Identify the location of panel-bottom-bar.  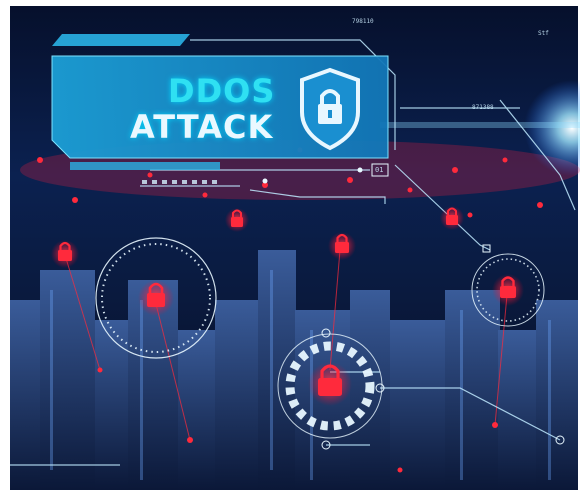
(145, 166).